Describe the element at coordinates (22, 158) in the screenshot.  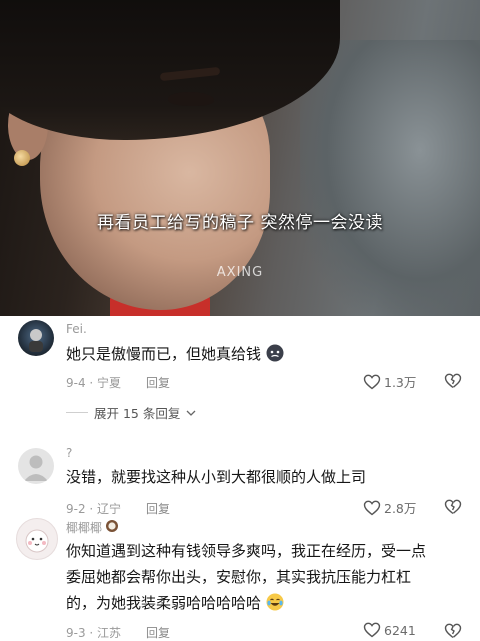
I see `earring` at that location.